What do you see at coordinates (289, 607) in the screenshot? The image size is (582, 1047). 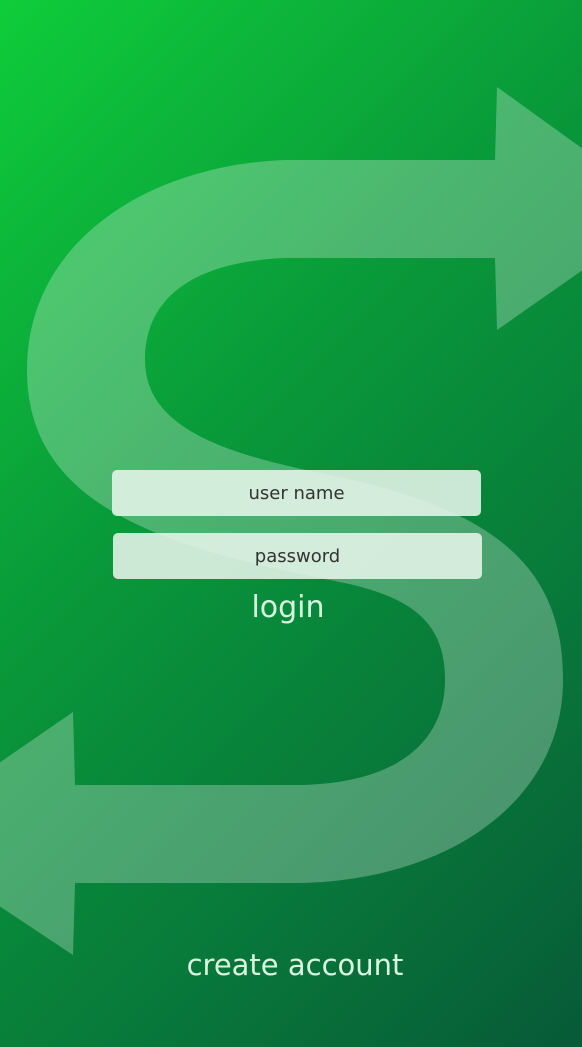 I see `login-button: login` at bounding box center [289, 607].